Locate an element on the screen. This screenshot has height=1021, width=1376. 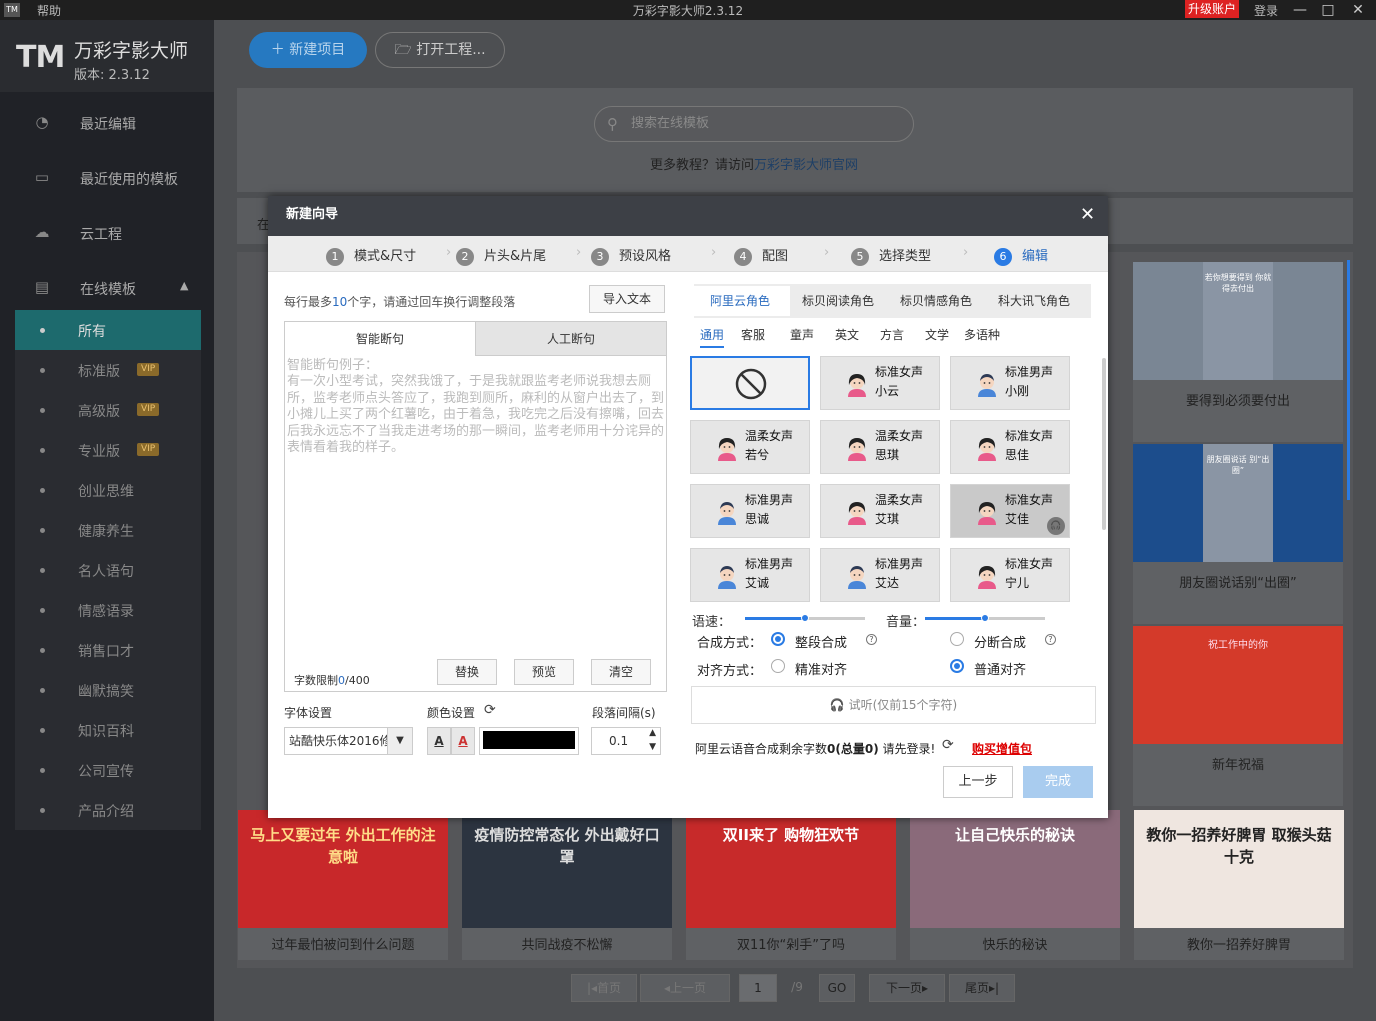
wizard-step: 4 配图 is located at coordinates (761, 255).